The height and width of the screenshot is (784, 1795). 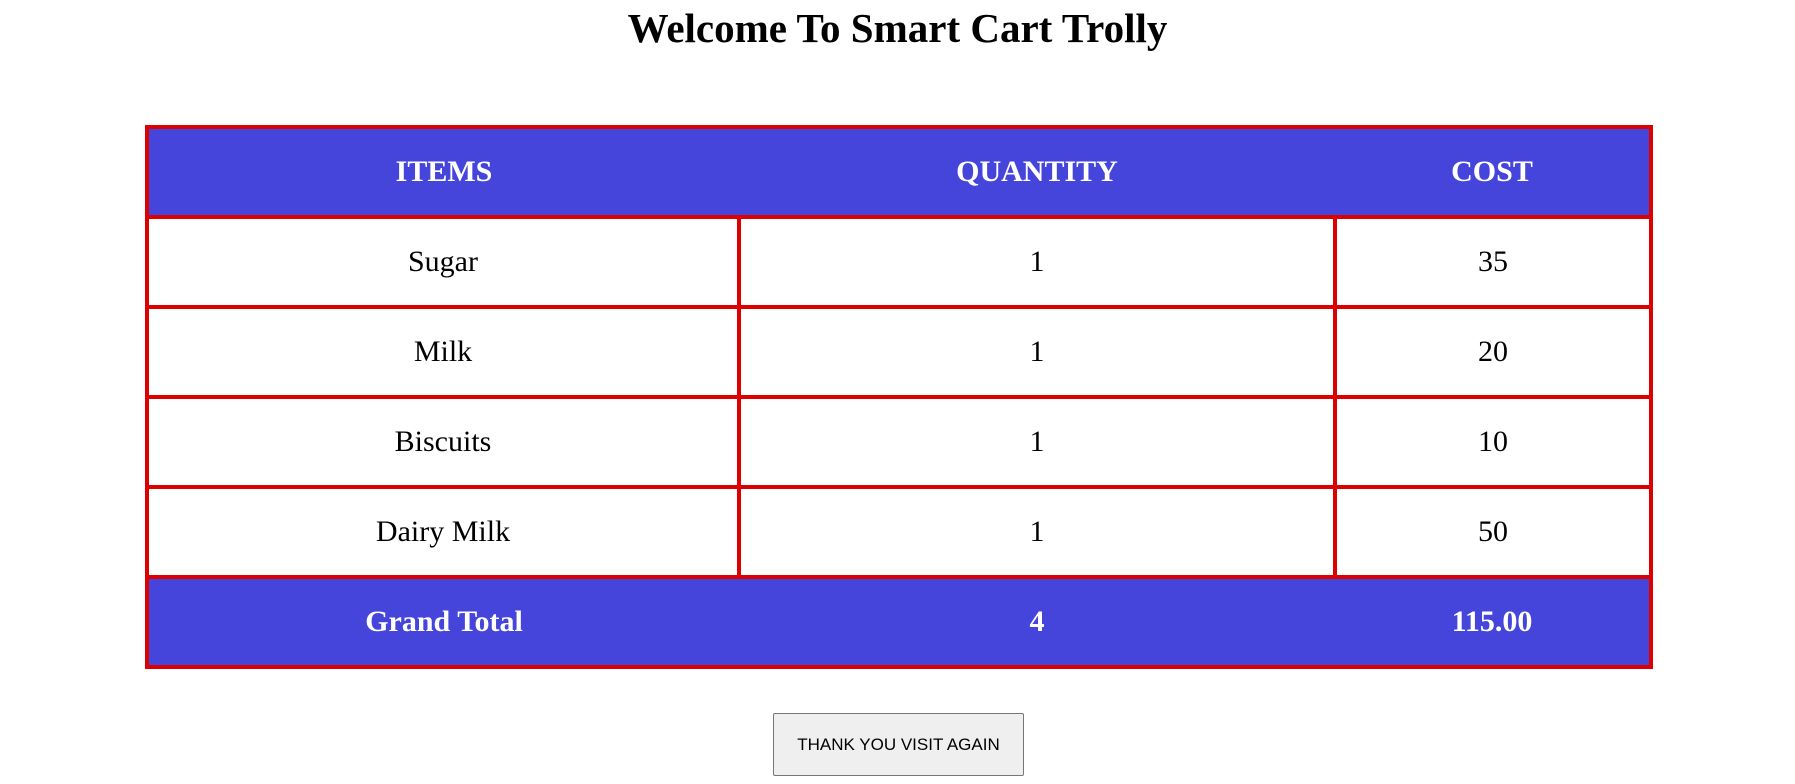 I want to click on item-name: Biscuits, so click(x=443, y=442).